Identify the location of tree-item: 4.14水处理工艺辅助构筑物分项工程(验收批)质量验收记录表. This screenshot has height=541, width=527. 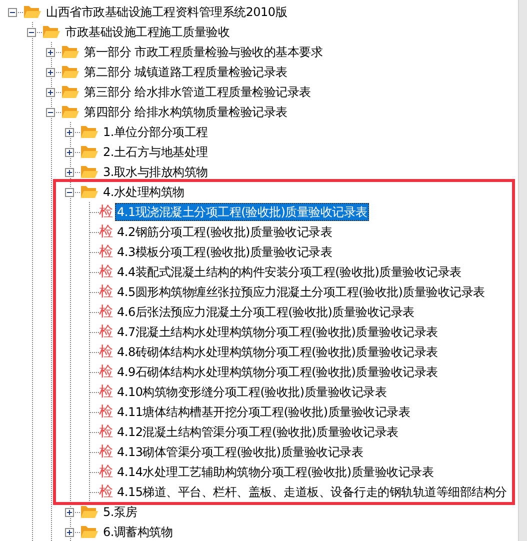
(275, 472).